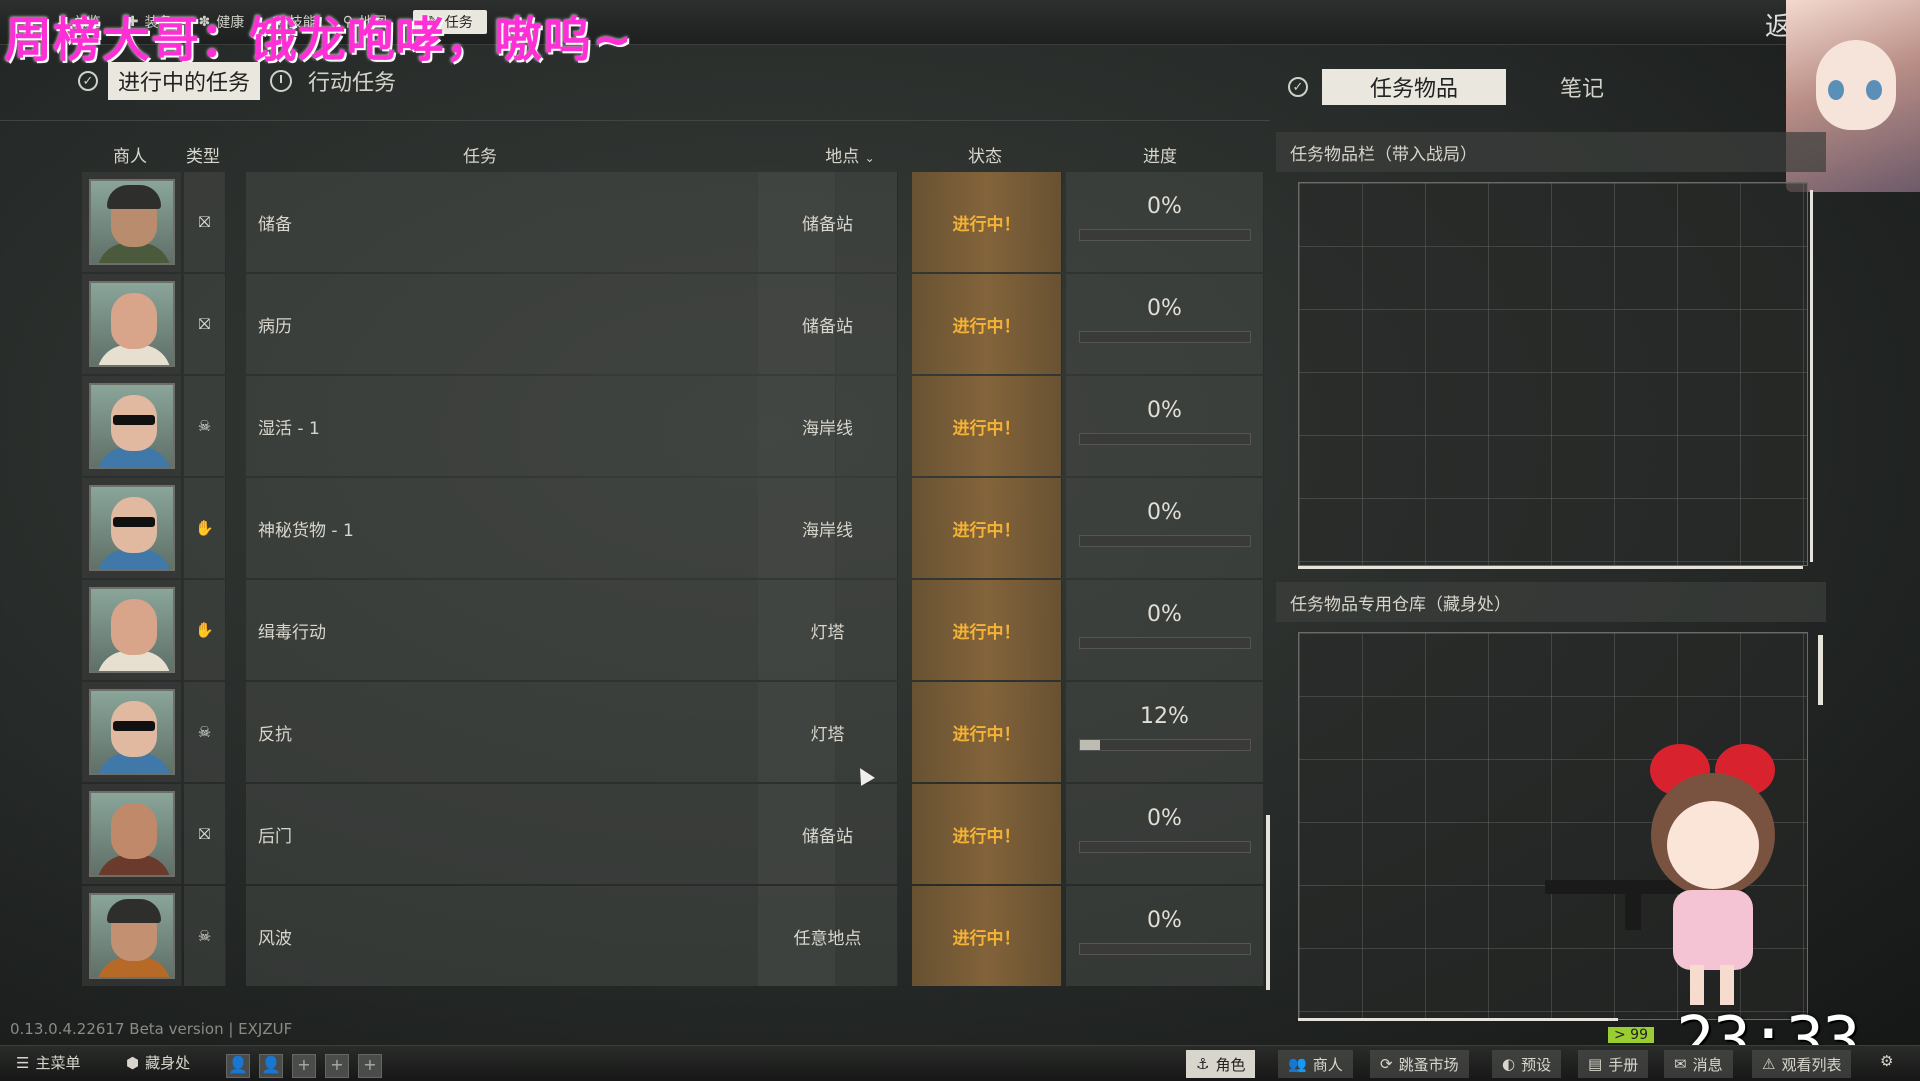 This screenshot has height=1081, width=1920. Describe the element at coordinates (1727, 985) in the screenshot. I see `mascot-leg-right` at that location.